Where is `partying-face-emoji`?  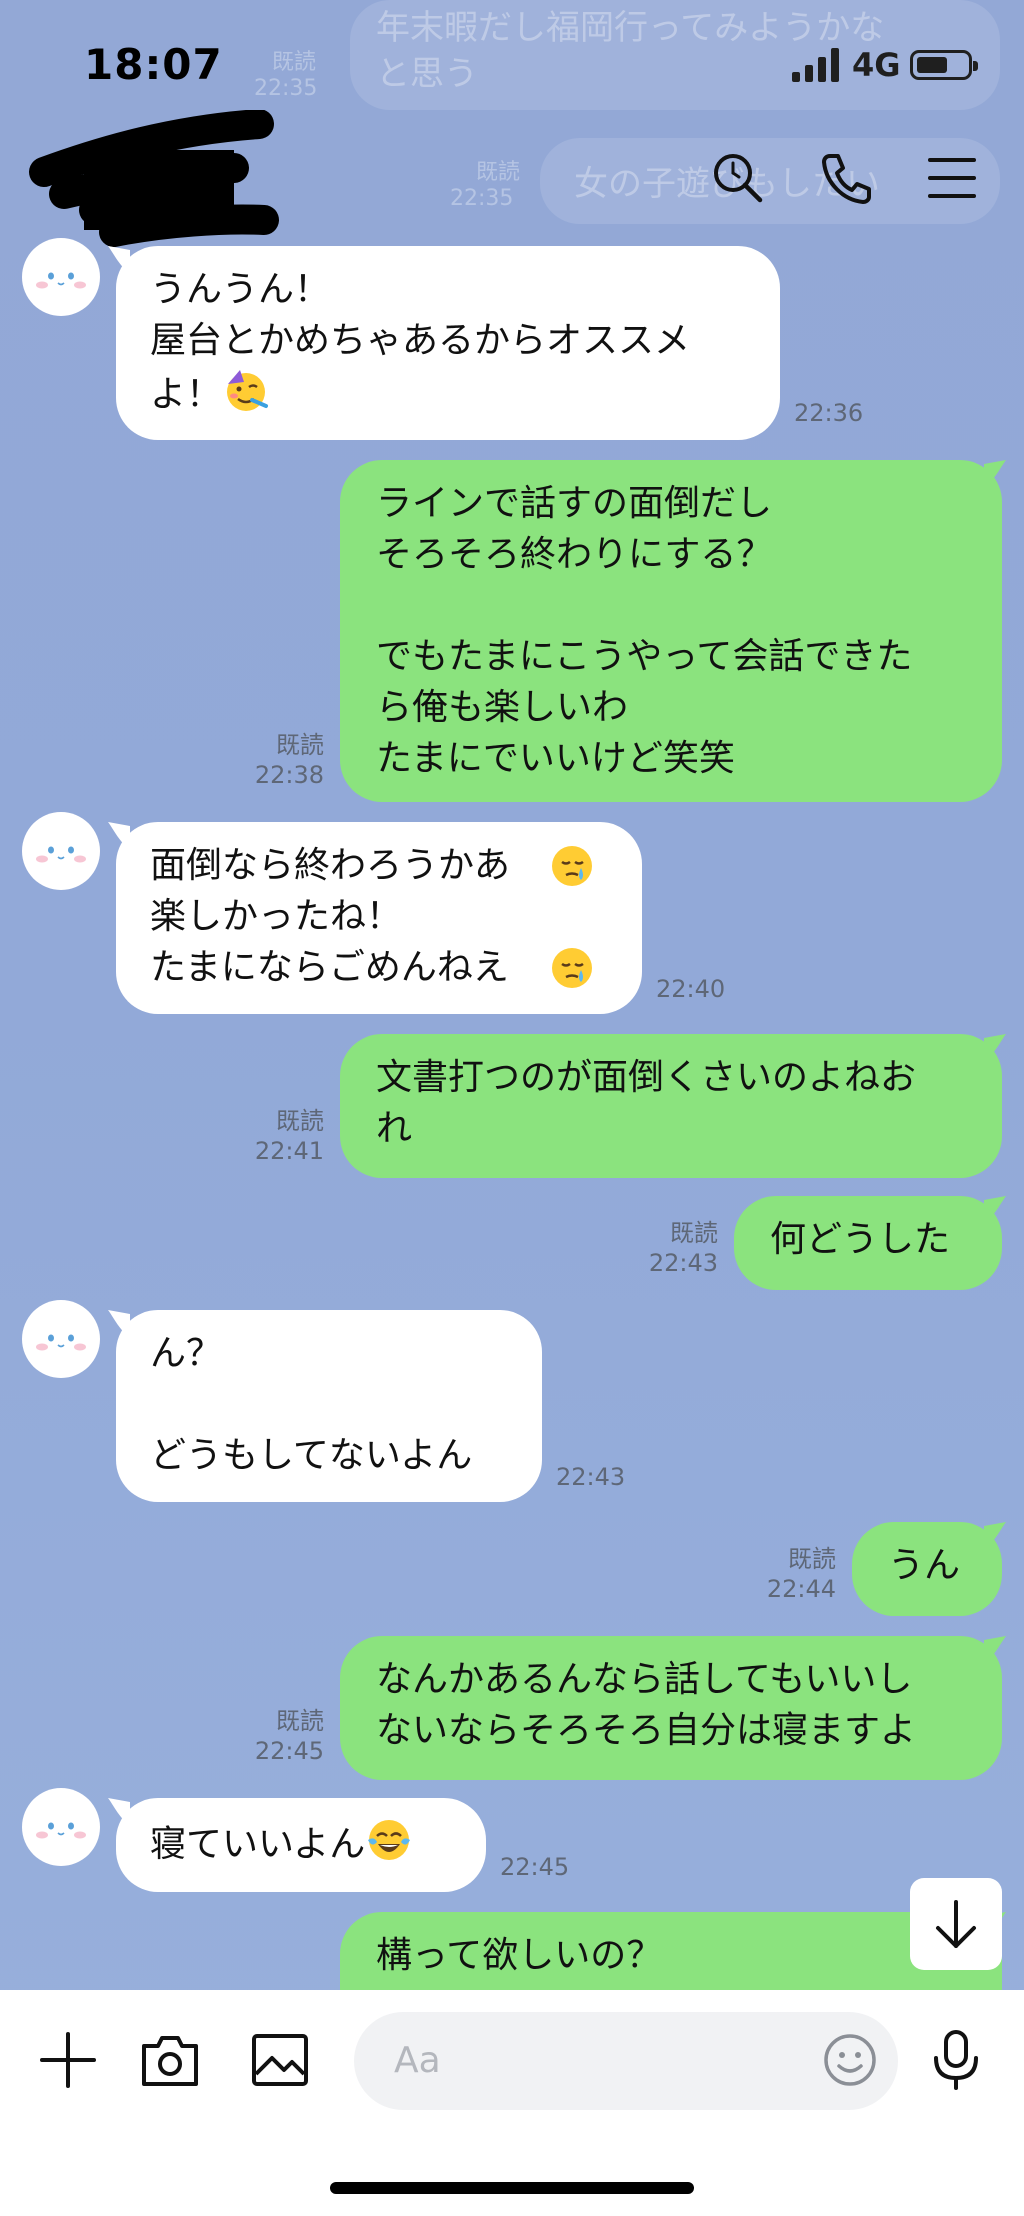 partying-face-emoji is located at coordinates (248, 390).